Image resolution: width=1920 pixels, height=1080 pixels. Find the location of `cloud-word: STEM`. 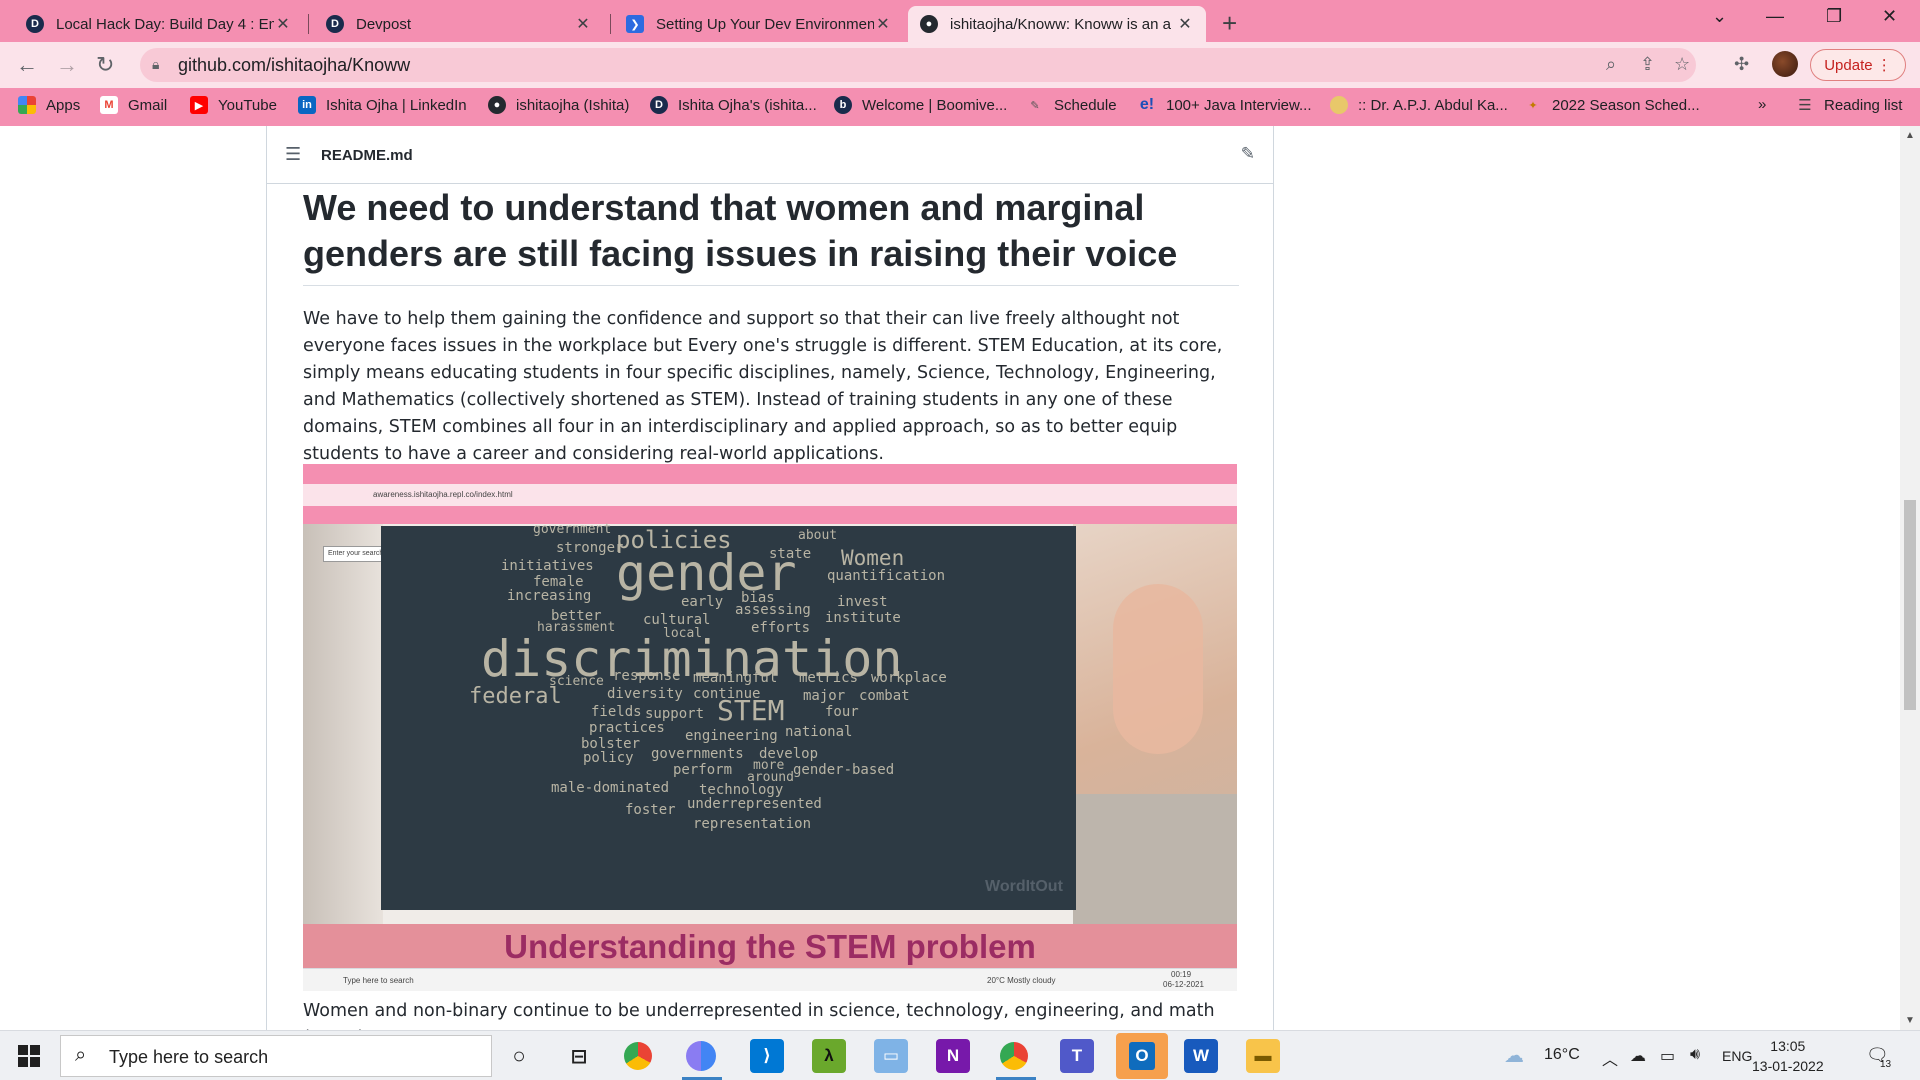

cloud-word: STEM is located at coordinates (751, 710).